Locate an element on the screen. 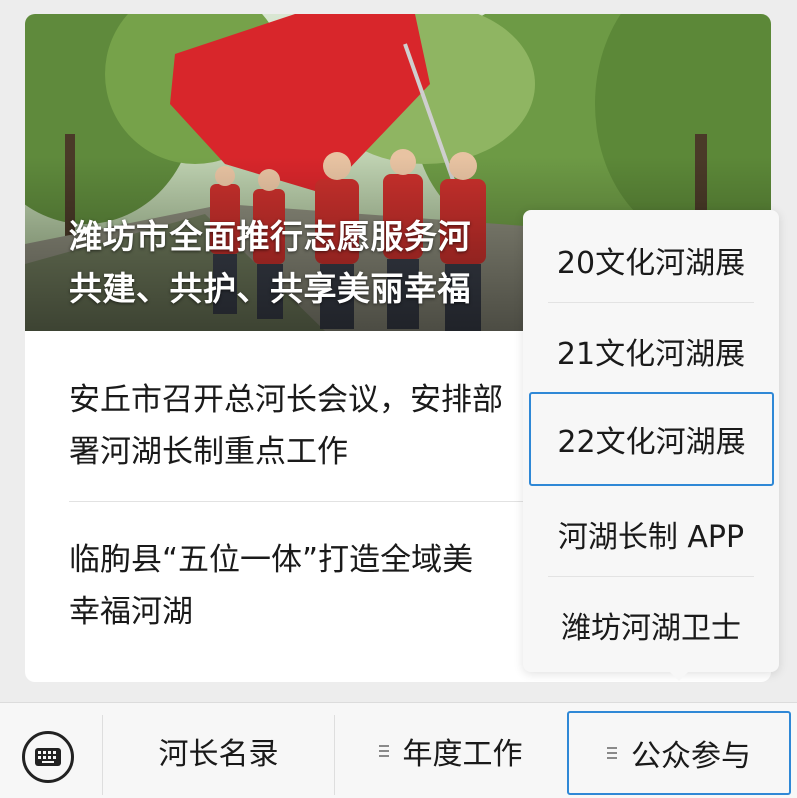  bottom-menu-bar: 河长名录 年度工作 公众参与 is located at coordinates (398, 750).